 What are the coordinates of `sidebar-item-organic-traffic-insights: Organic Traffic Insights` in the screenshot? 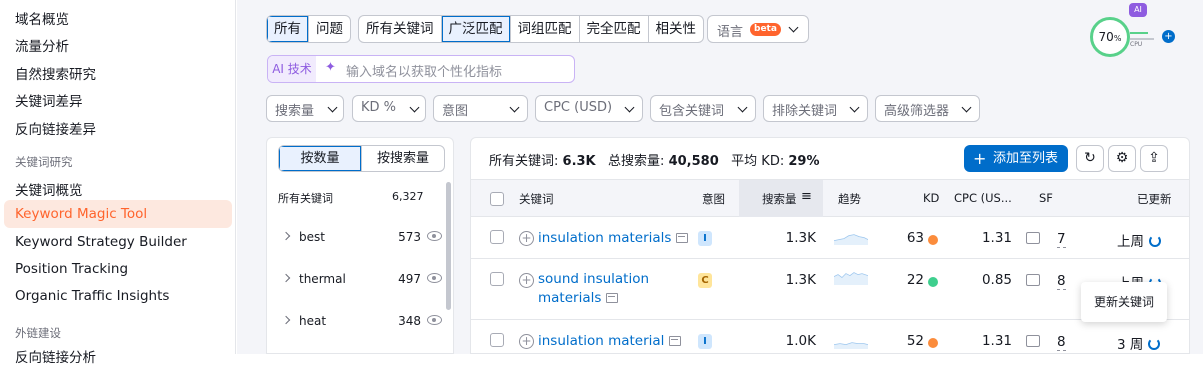 It's located at (92, 296).